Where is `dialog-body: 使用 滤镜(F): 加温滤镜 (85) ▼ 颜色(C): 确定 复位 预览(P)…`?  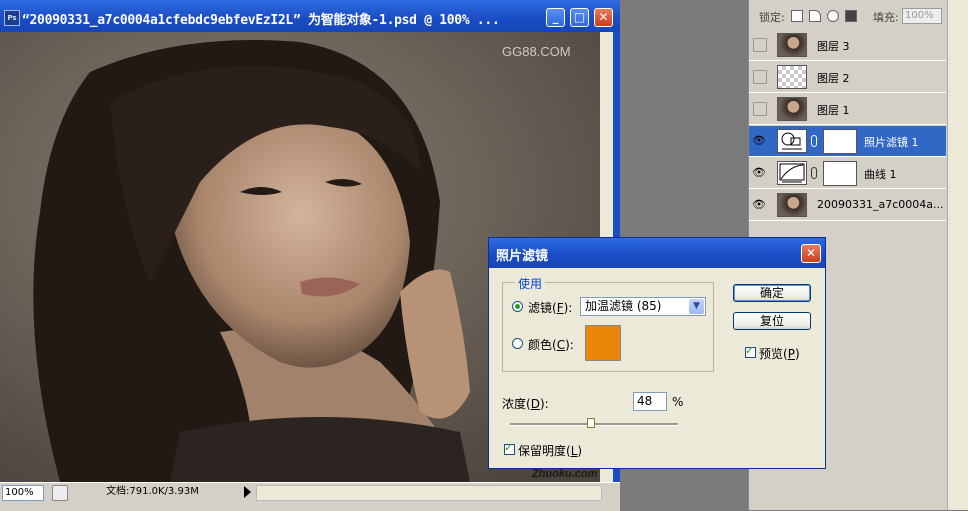
dialog-body: 使用 滤镜(F): 加温滤镜 (85) ▼ 颜色(C): 确定 复位 预览(P)… is located at coordinates (657, 367).